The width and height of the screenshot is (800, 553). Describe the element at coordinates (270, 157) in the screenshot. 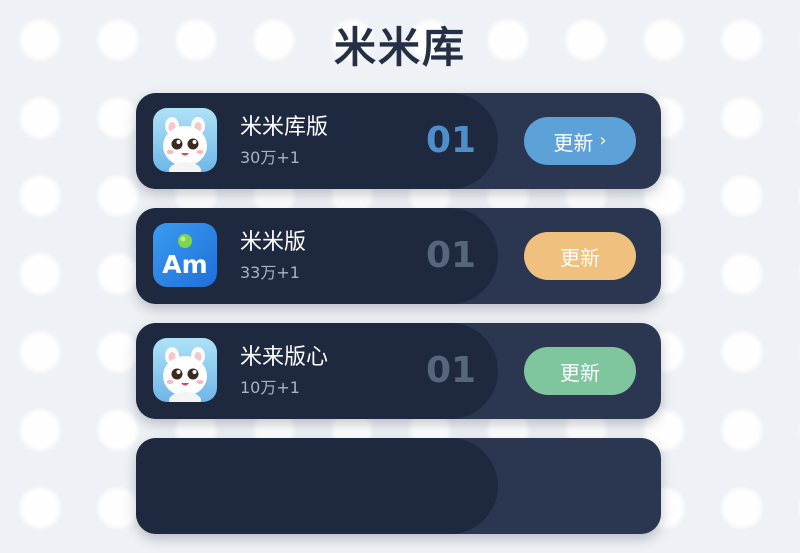

I see `app-download-count: 30万+1` at that location.